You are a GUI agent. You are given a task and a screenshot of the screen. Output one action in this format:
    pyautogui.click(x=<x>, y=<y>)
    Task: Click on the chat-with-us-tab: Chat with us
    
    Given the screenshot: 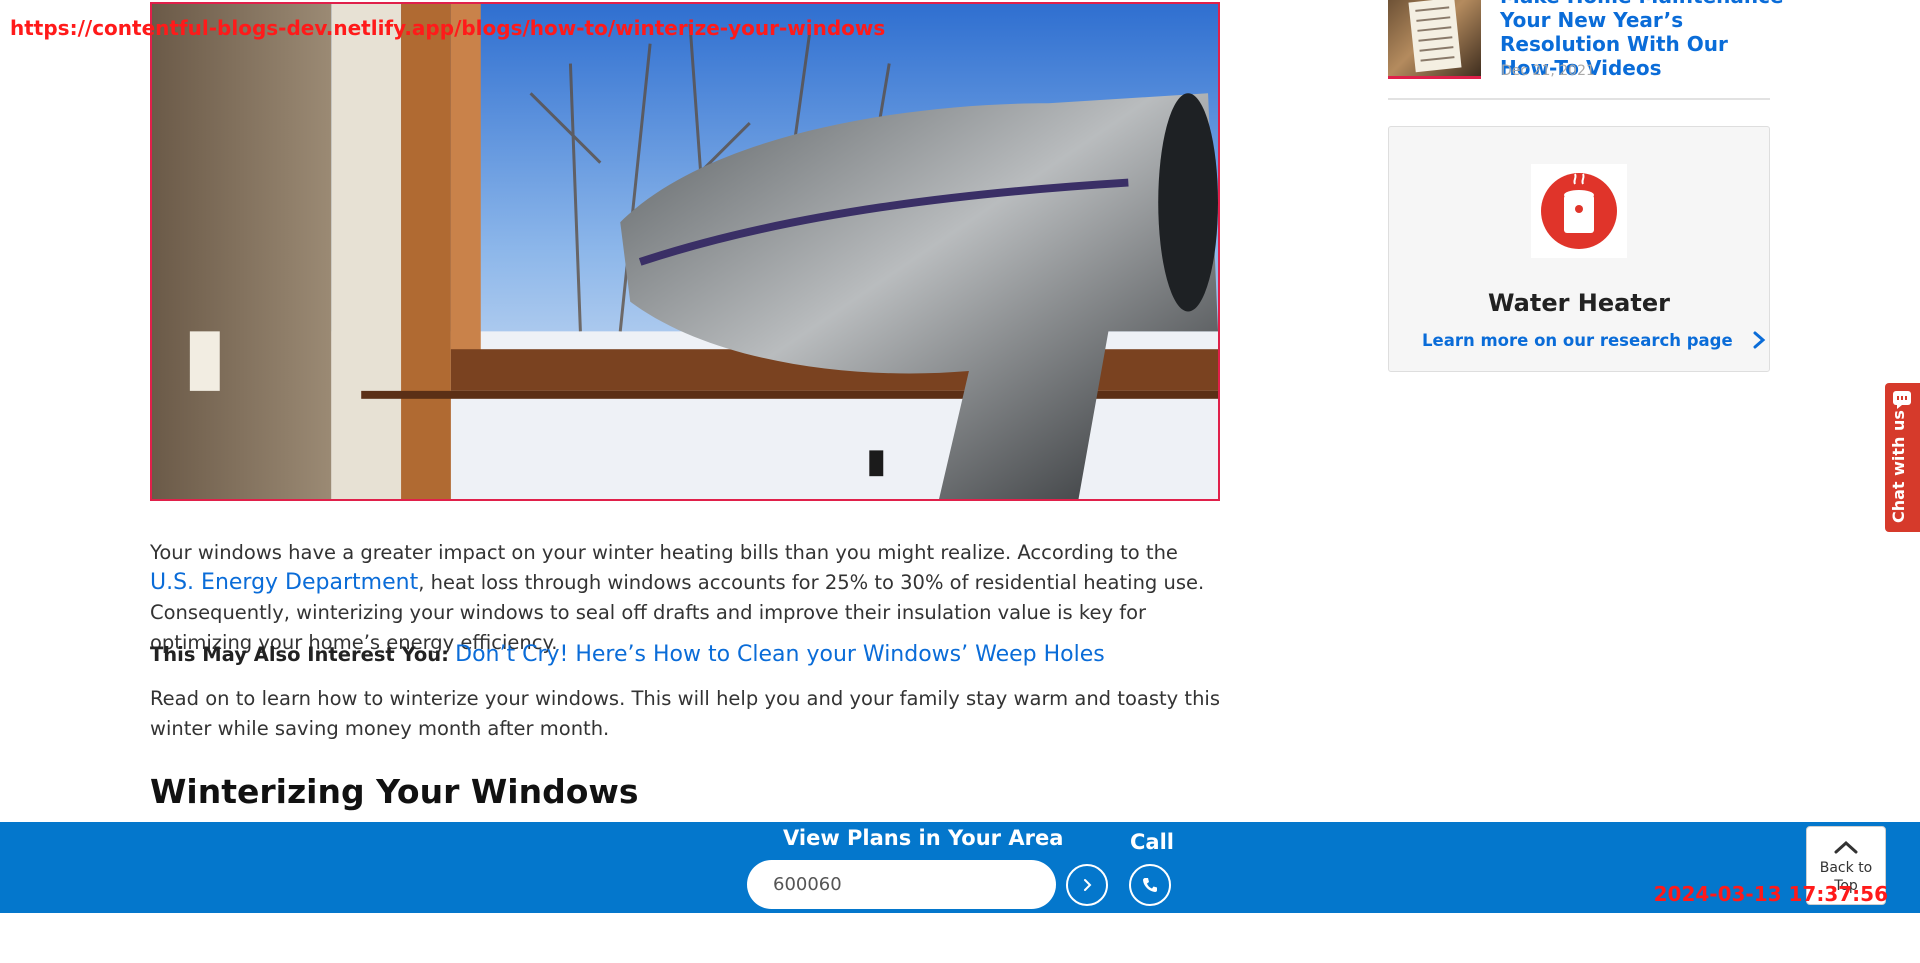 What is the action you would take?
    pyautogui.click(x=1902, y=457)
    